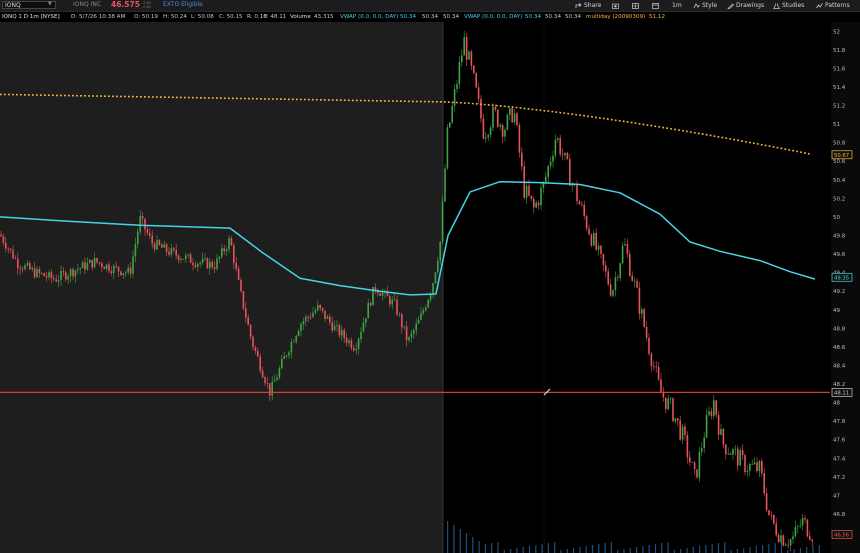  I want to click on y-tick-label: 50.6, so click(839, 162).